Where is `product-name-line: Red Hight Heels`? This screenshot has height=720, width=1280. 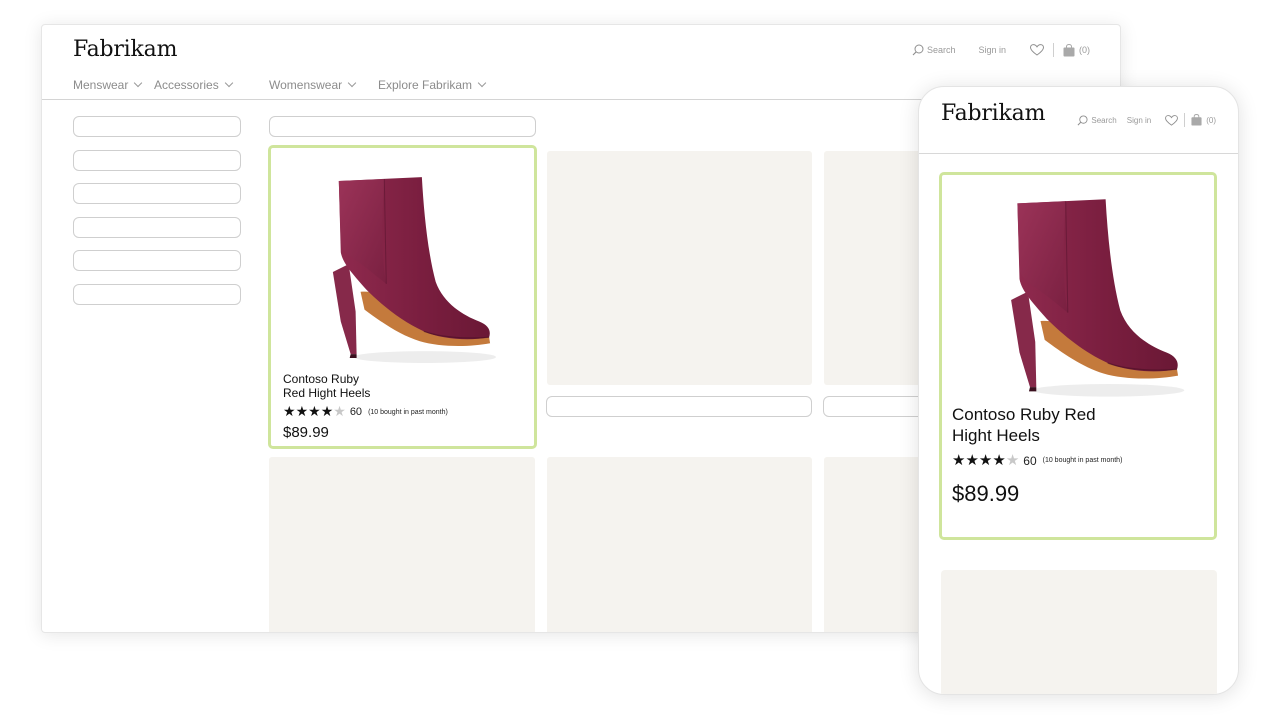 product-name-line: Red Hight Heels is located at coordinates (327, 393).